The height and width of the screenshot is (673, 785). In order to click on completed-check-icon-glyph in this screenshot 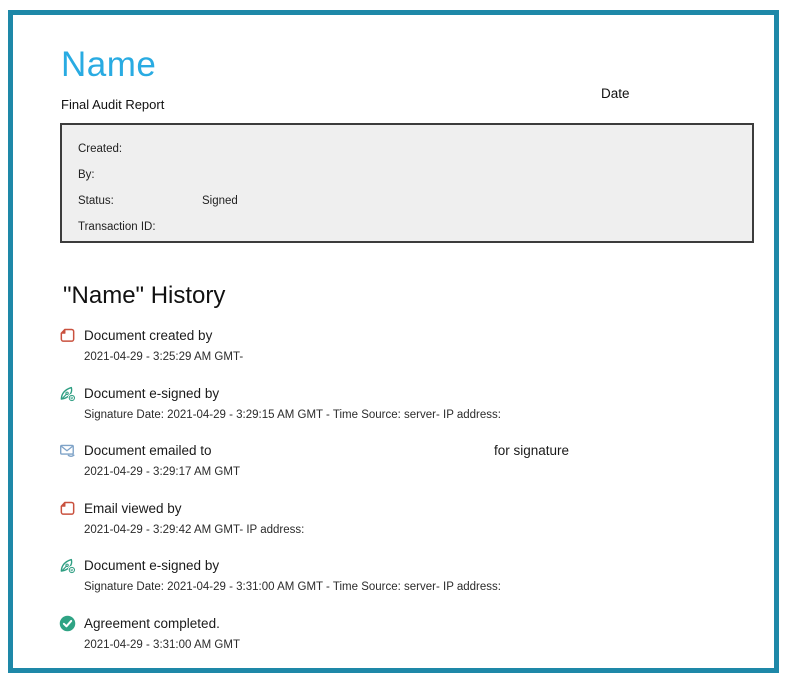, I will do `click(67, 623)`.